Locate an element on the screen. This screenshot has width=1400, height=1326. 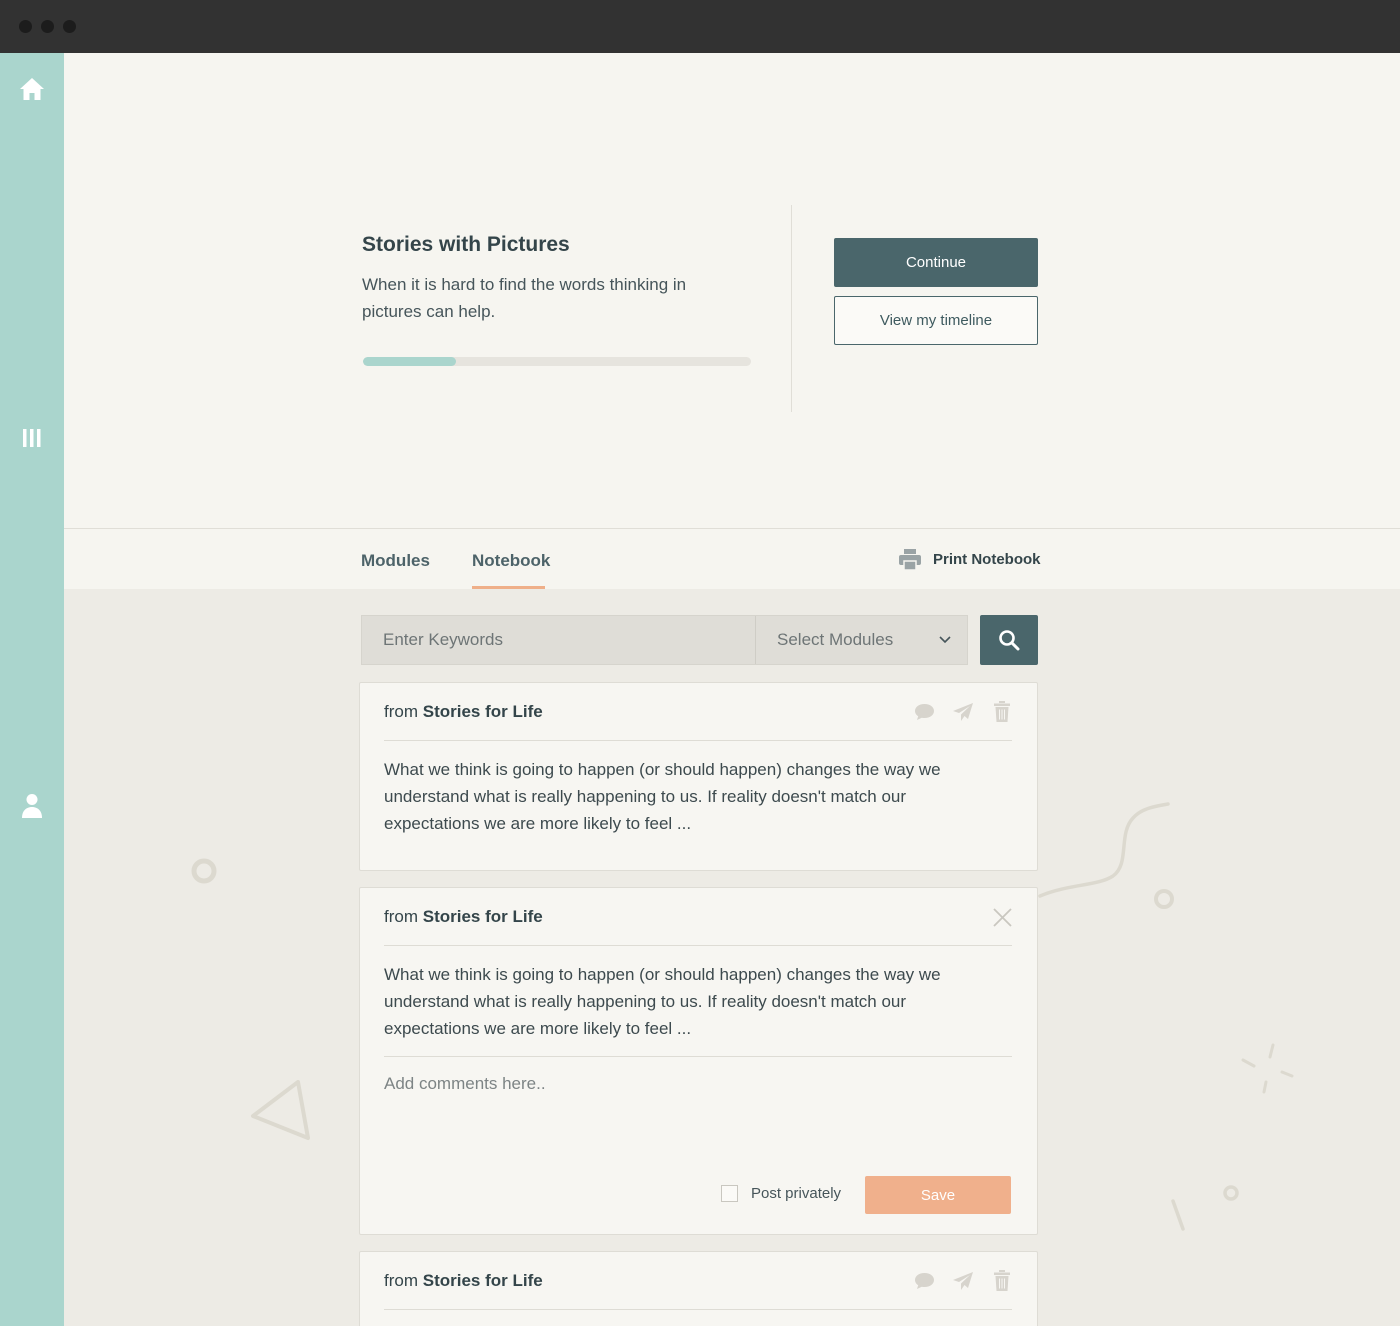
window-maximize-button is located at coordinates (69, 26).